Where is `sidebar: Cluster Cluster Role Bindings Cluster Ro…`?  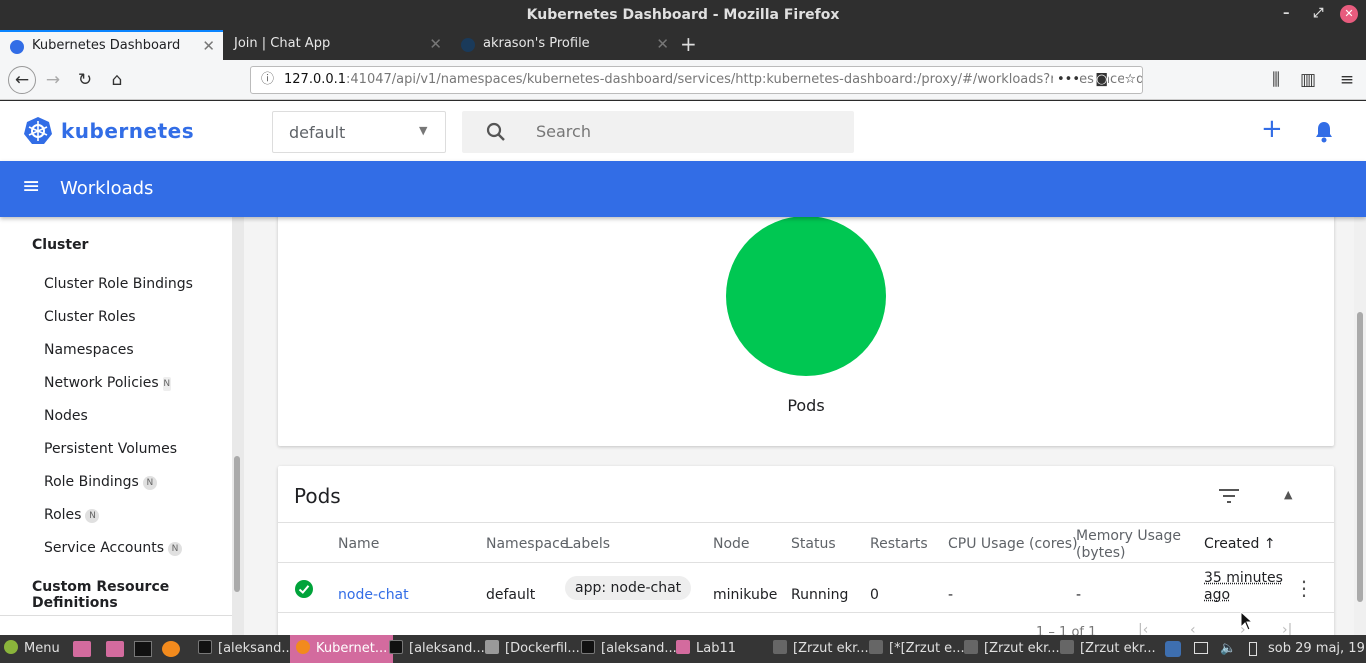
sidebar: Cluster Cluster Role Bindings Cluster Ro… is located at coordinates (116, 426).